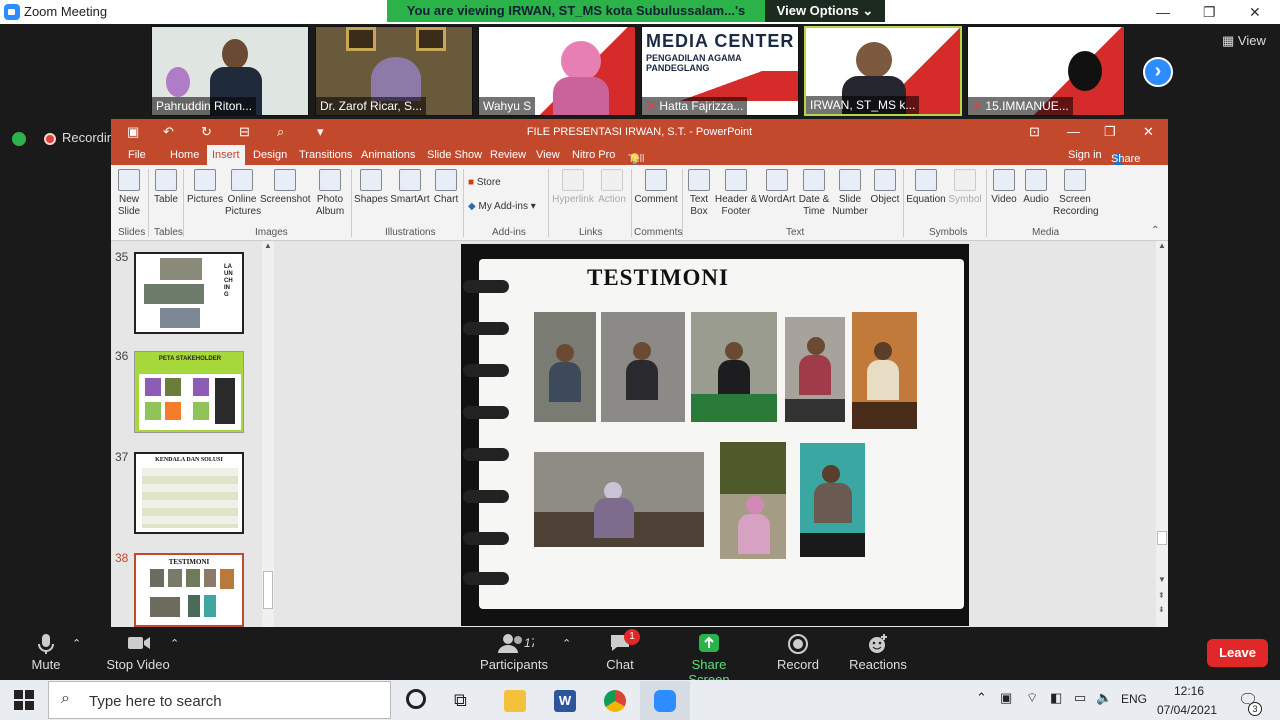 The width and height of the screenshot is (1280, 720). I want to click on slide-thumbnail-36: PETA STAKEHOLDER, so click(189, 392).